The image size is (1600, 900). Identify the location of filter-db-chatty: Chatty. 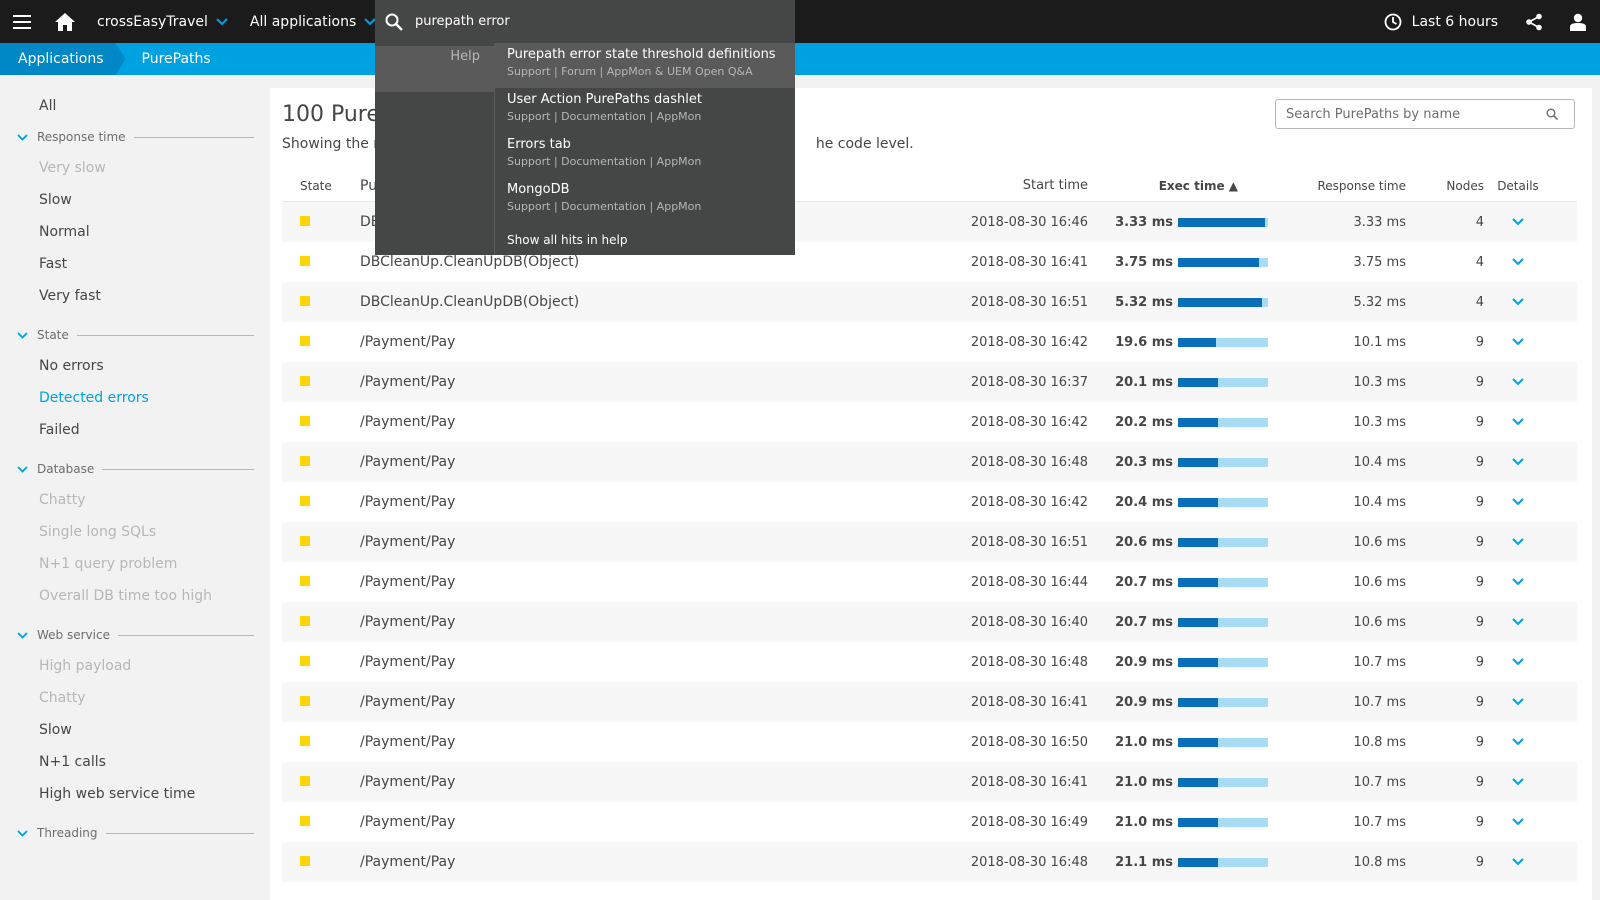
(135, 500).